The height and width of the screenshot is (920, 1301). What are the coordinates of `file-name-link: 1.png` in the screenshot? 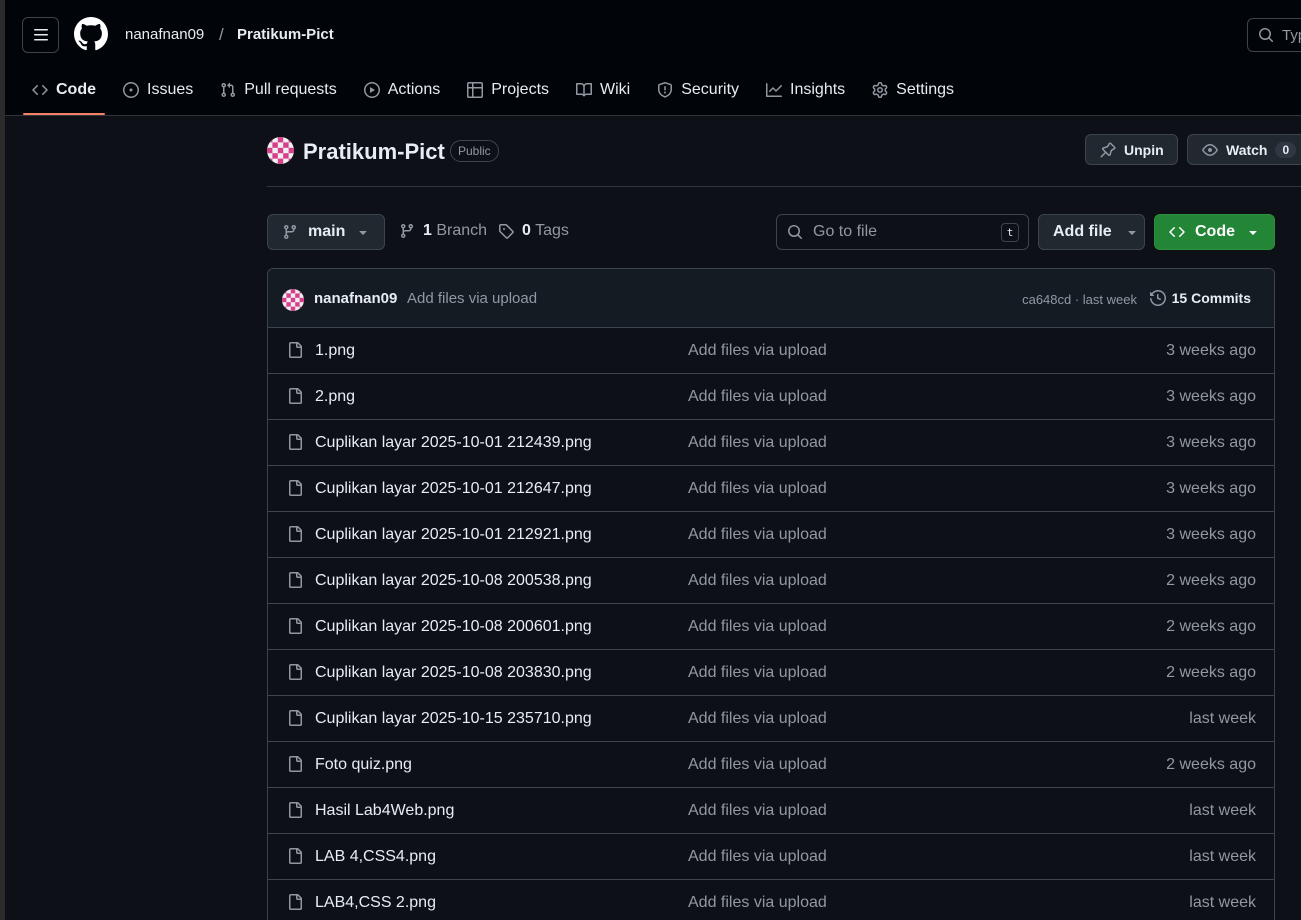 It's located at (335, 351).